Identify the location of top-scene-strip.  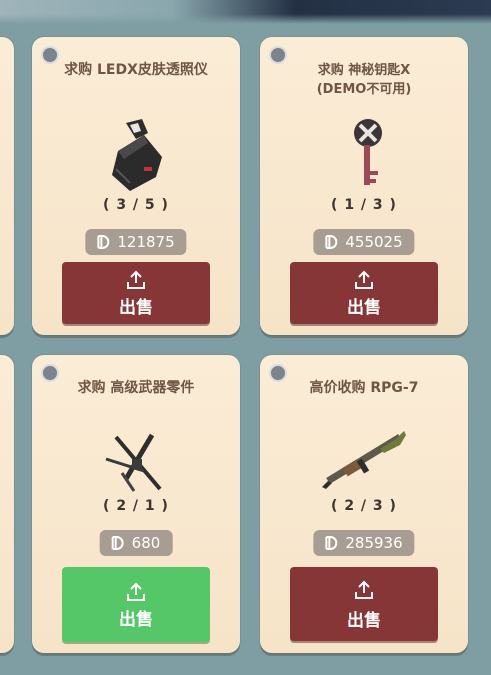
(245, 12).